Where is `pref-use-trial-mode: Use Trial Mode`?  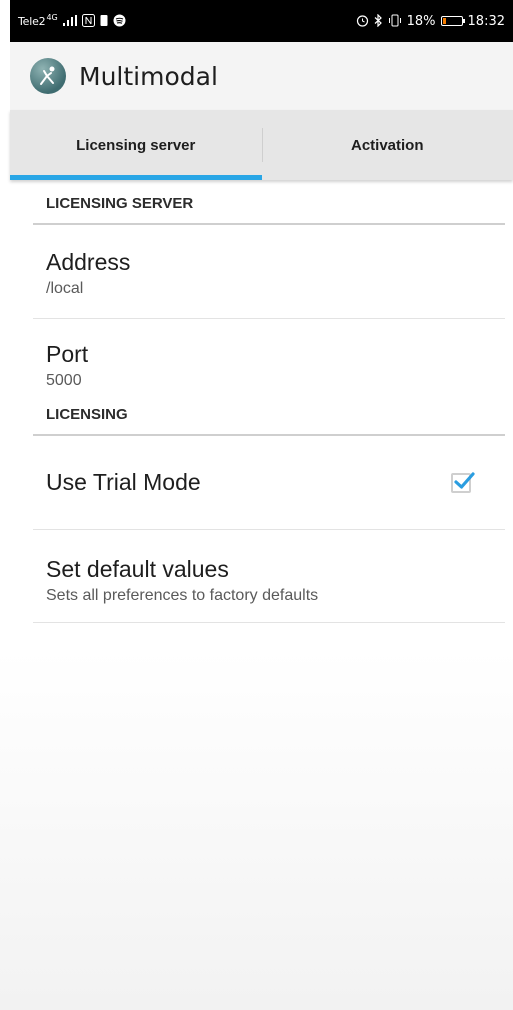 pref-use-trial-mode: Use Trial Mode is located at coordinates (269, 483).